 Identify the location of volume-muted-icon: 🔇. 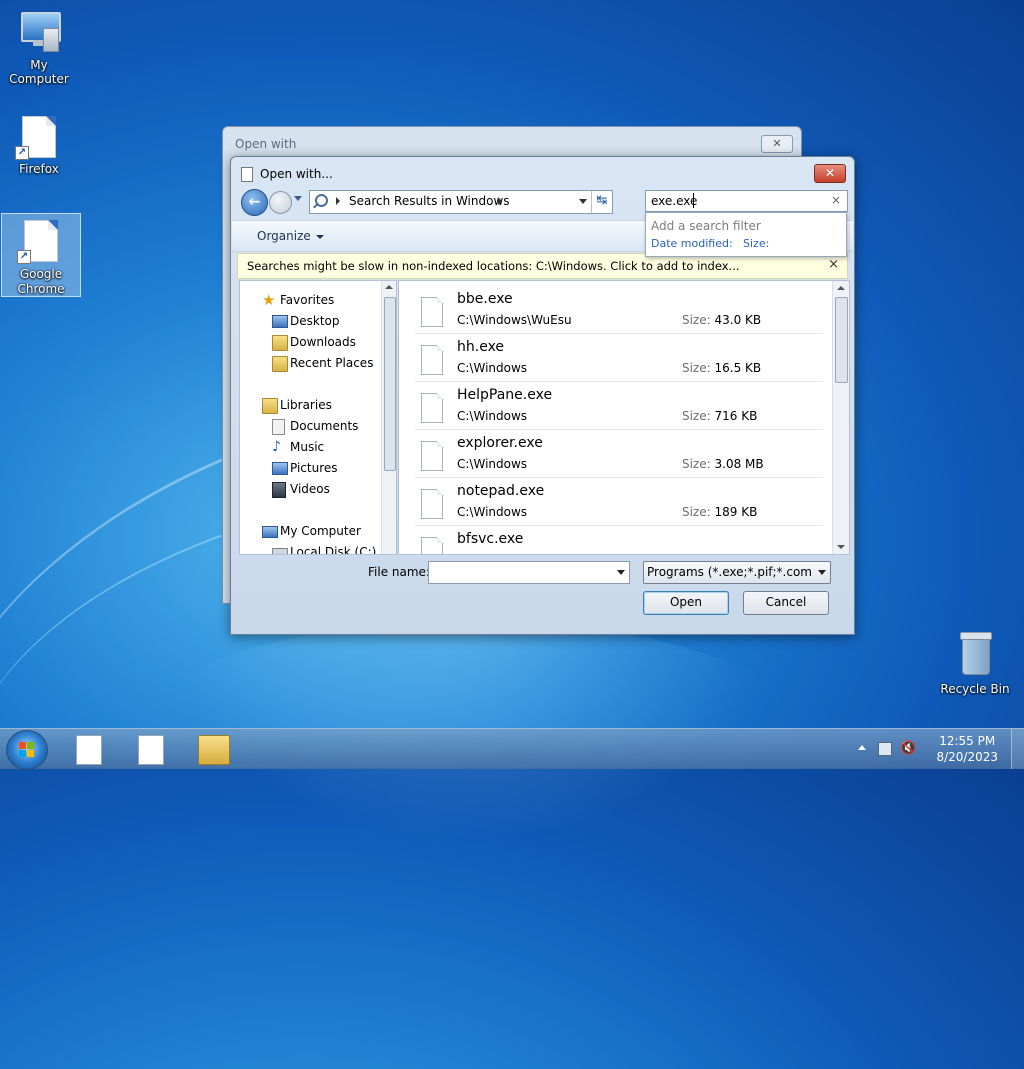
(908, 748).